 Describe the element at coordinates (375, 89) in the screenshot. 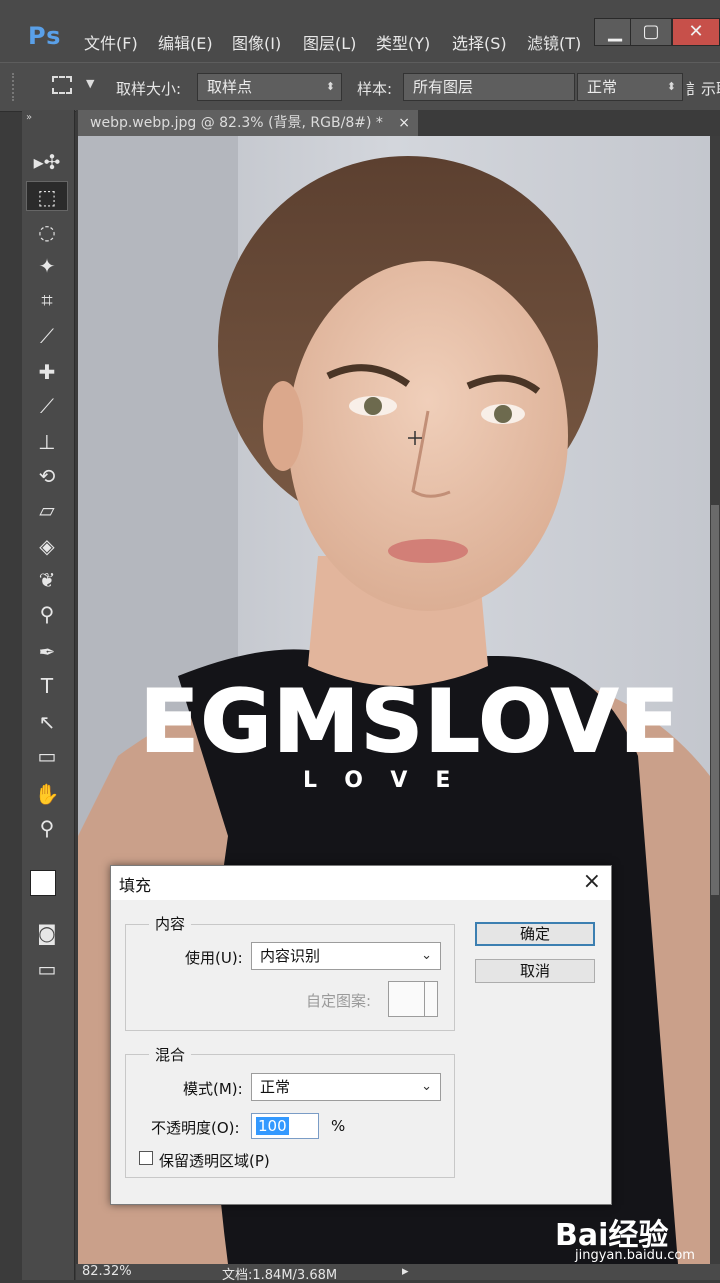

I see `sample-label: 样本:` at that location.